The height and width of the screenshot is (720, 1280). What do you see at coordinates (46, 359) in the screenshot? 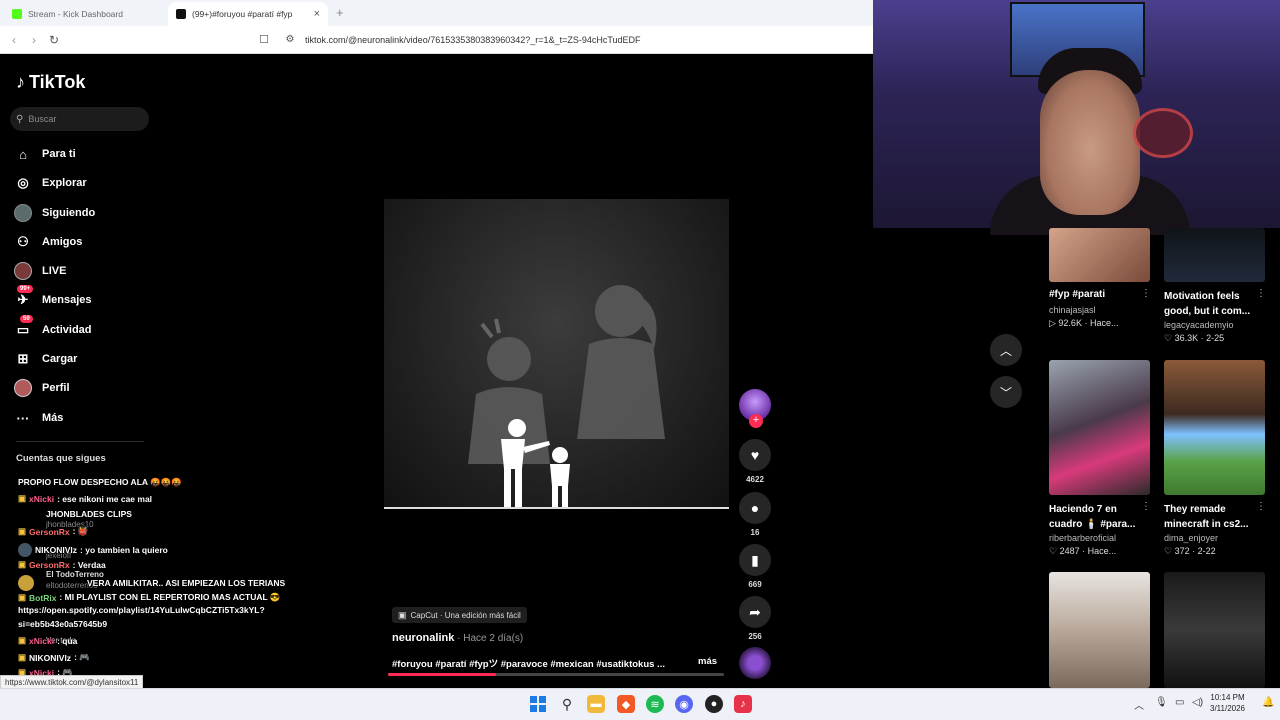
I see `sidebar-item-cargar: ⊞ Cargar` at bounding box center [46, 359].